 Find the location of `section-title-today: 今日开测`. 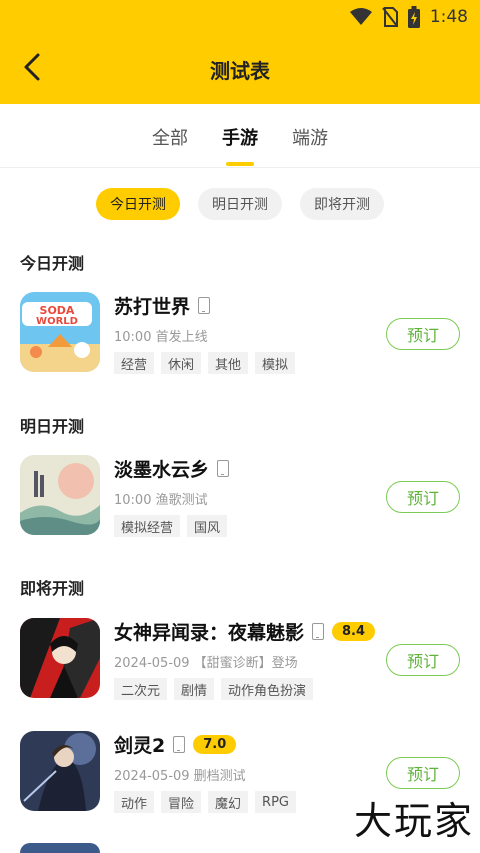

section-title-today: 今日开测 is located at coordinates (52, 263).